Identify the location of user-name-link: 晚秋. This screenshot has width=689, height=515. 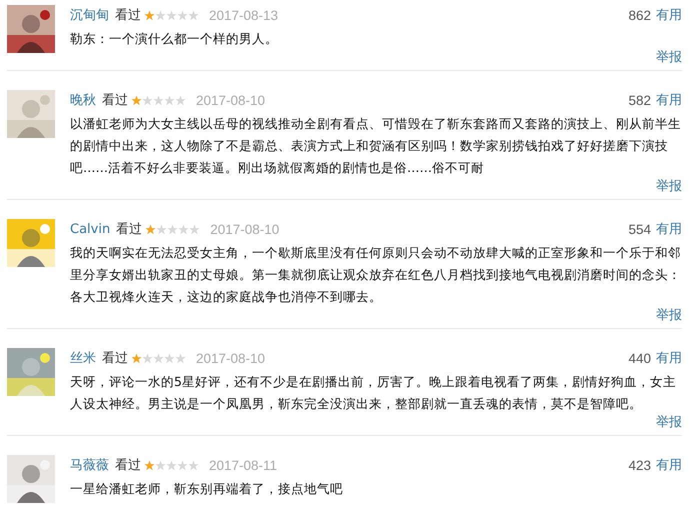
(83, 100).